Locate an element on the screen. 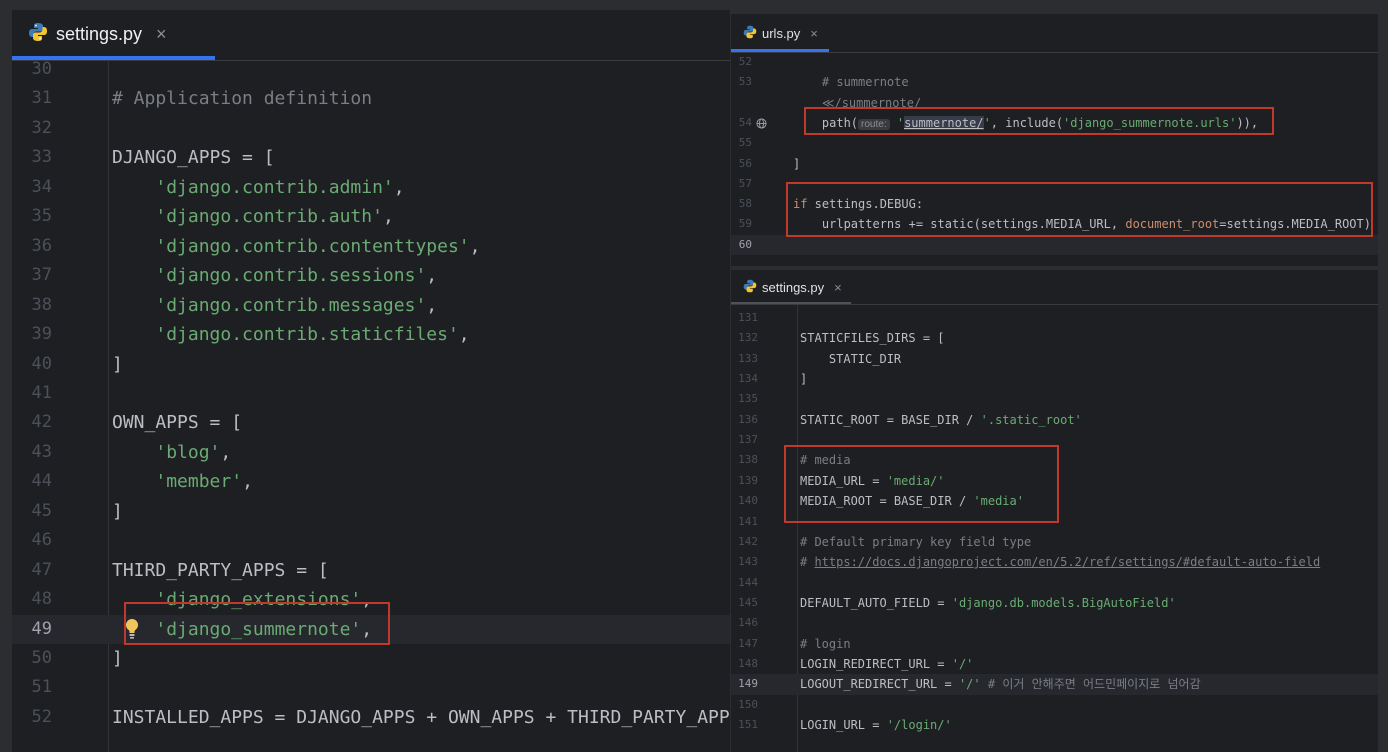  code-text: # Default primary key field type is located at coordinates (915, 542).